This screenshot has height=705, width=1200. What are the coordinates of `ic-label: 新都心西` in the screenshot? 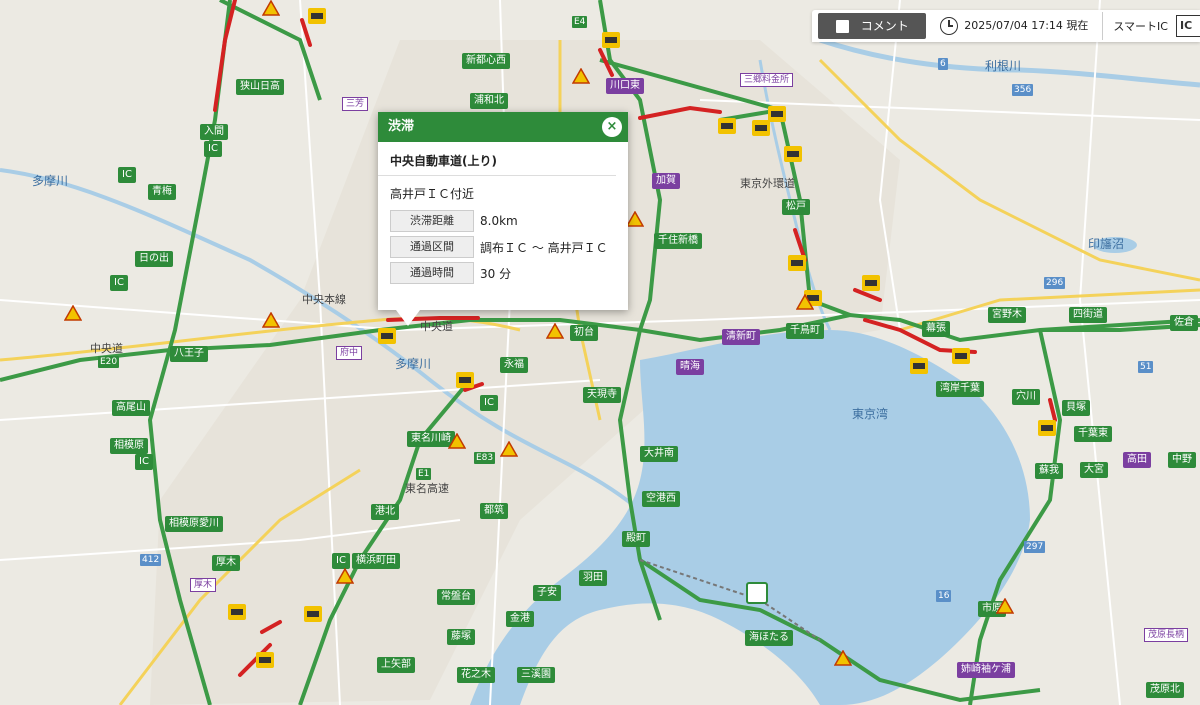 It's located at (486, 61).